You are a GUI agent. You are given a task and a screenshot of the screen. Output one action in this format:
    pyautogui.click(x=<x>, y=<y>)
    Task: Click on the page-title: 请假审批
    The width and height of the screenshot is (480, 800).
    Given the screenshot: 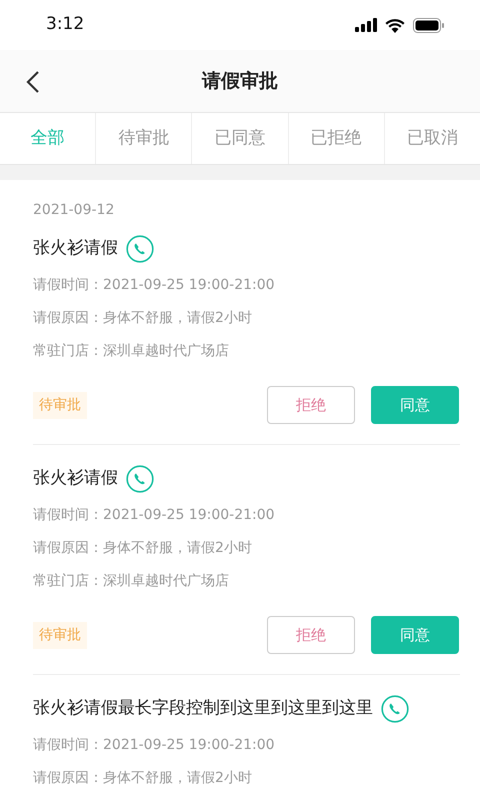 What is the action you would take?
    pyautogui.click(x=240, y=81)
    